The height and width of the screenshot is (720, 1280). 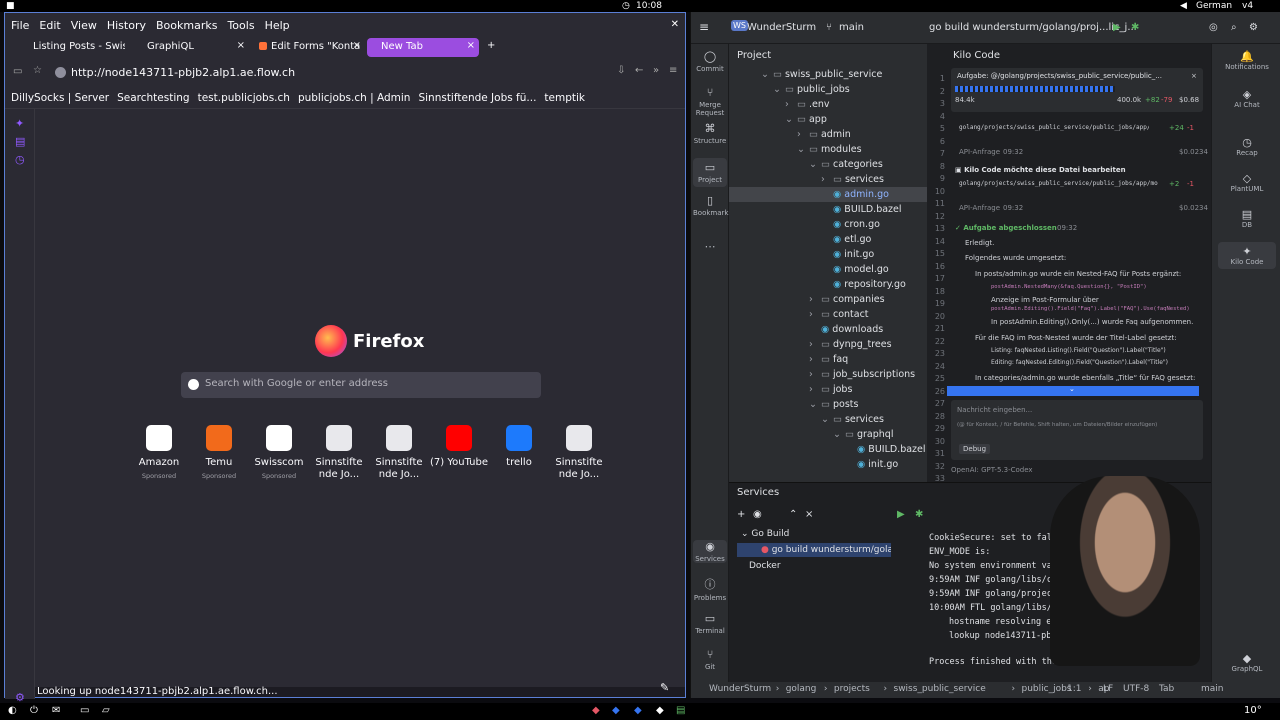 I want to click on system-menu-icon: ■, so click(x=10, y=6).